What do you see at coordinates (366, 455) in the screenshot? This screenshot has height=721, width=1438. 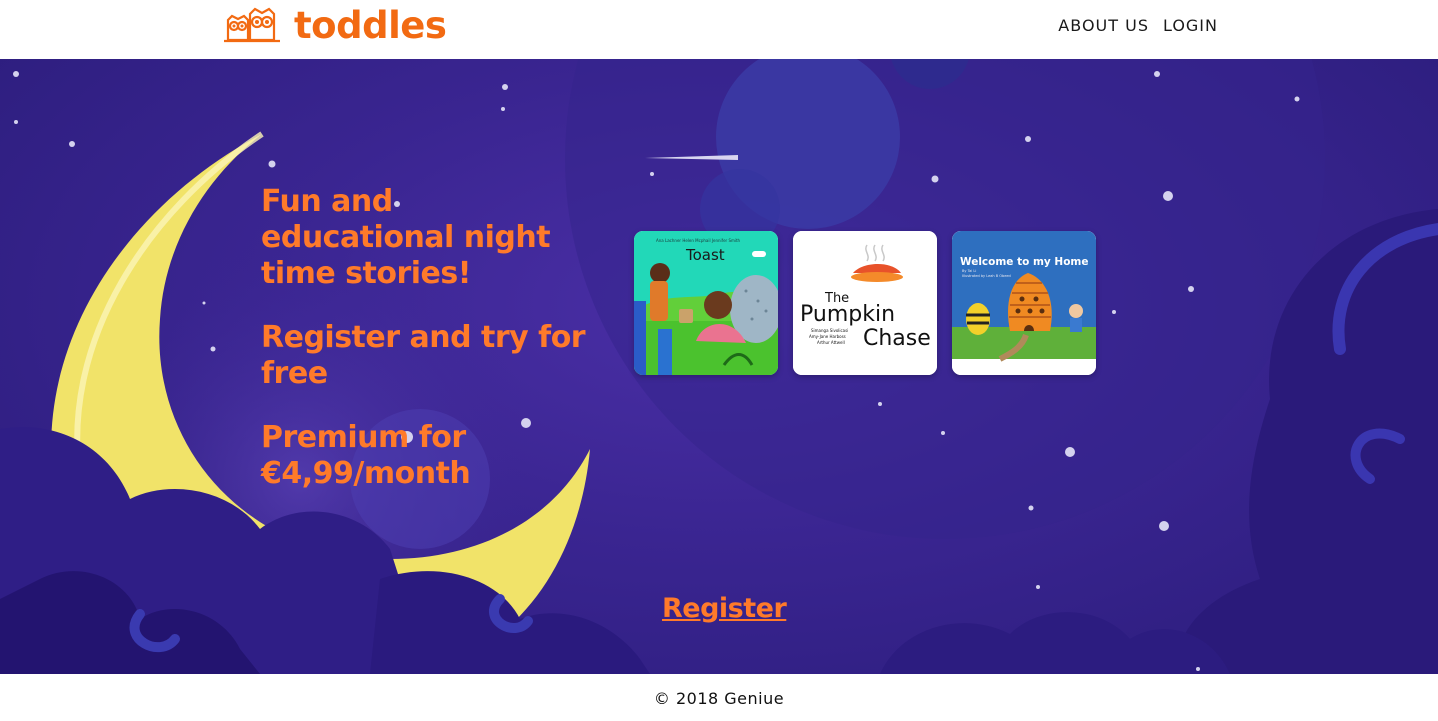 I see `tagline-premium: Premium for €4,99/month` at bounding box center [366, 455].